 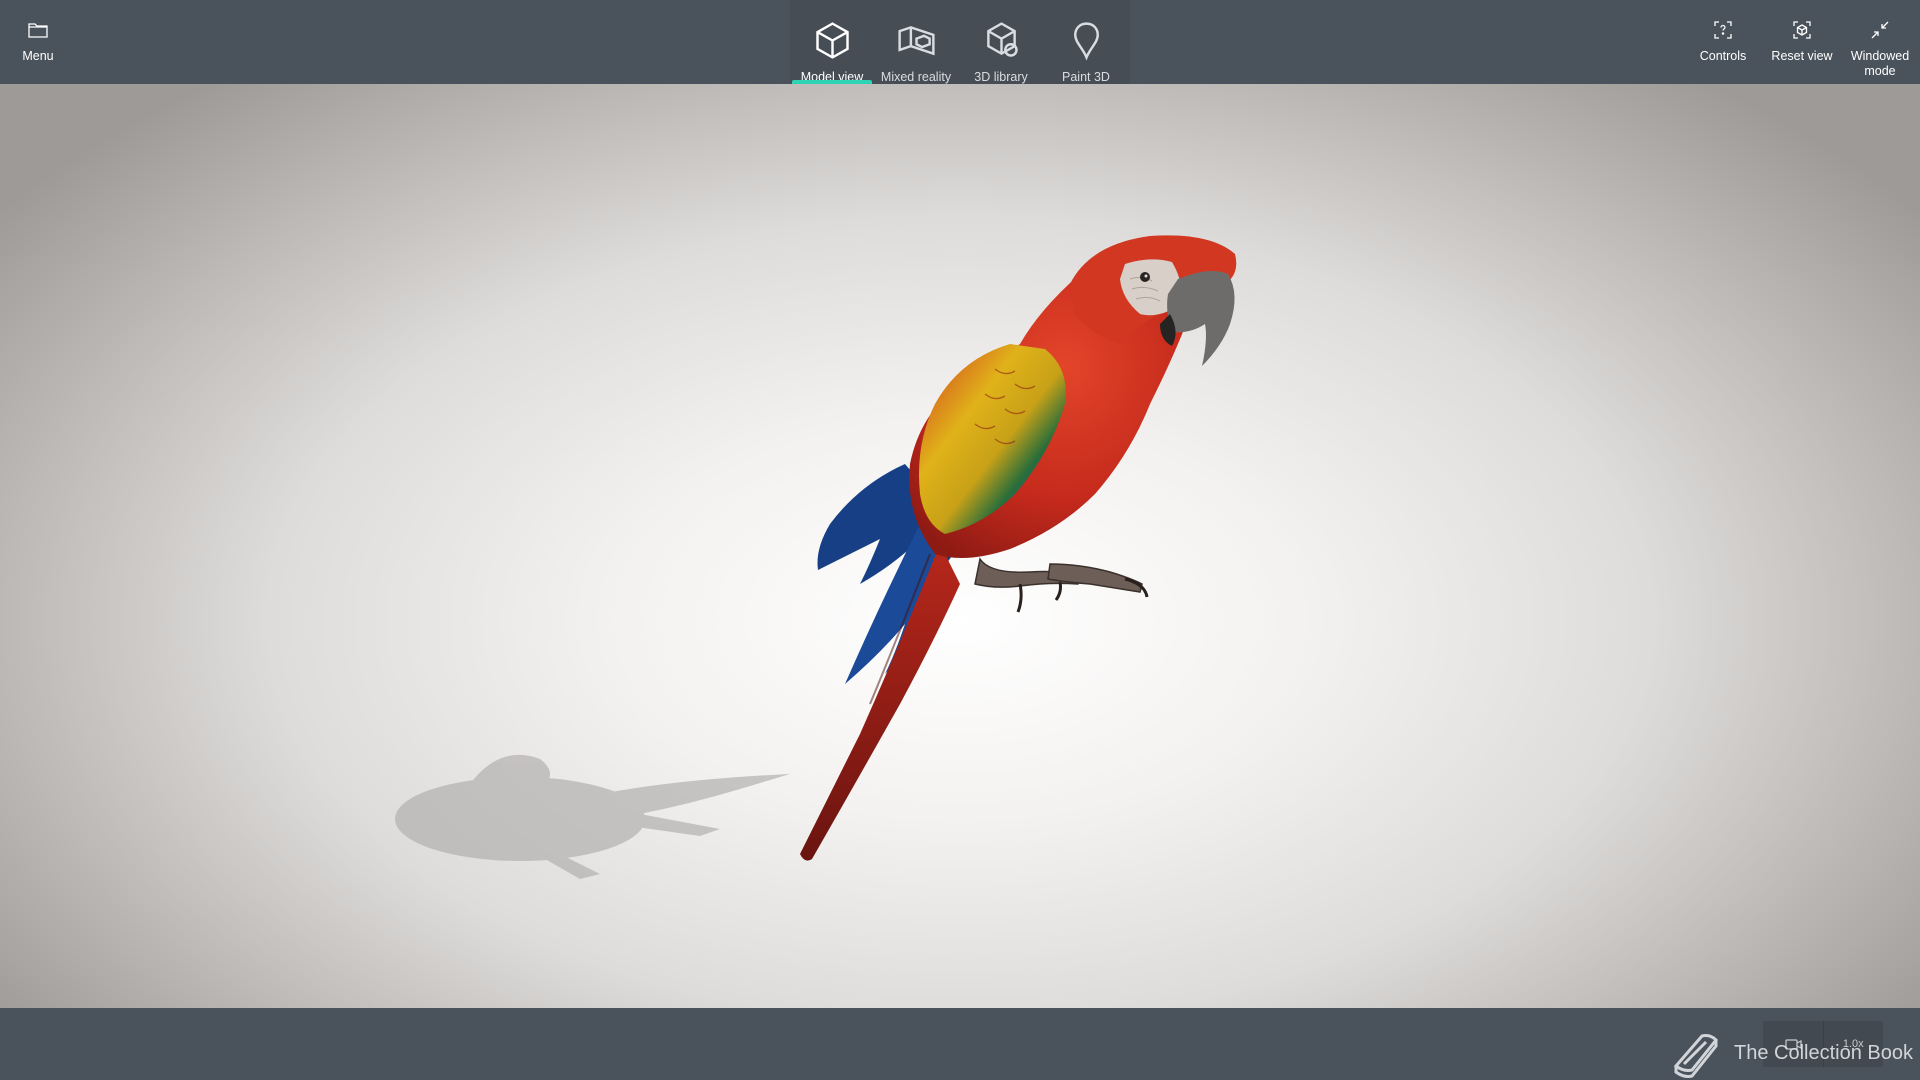 I want to click on library-icon, so click(x=1002, y=39).